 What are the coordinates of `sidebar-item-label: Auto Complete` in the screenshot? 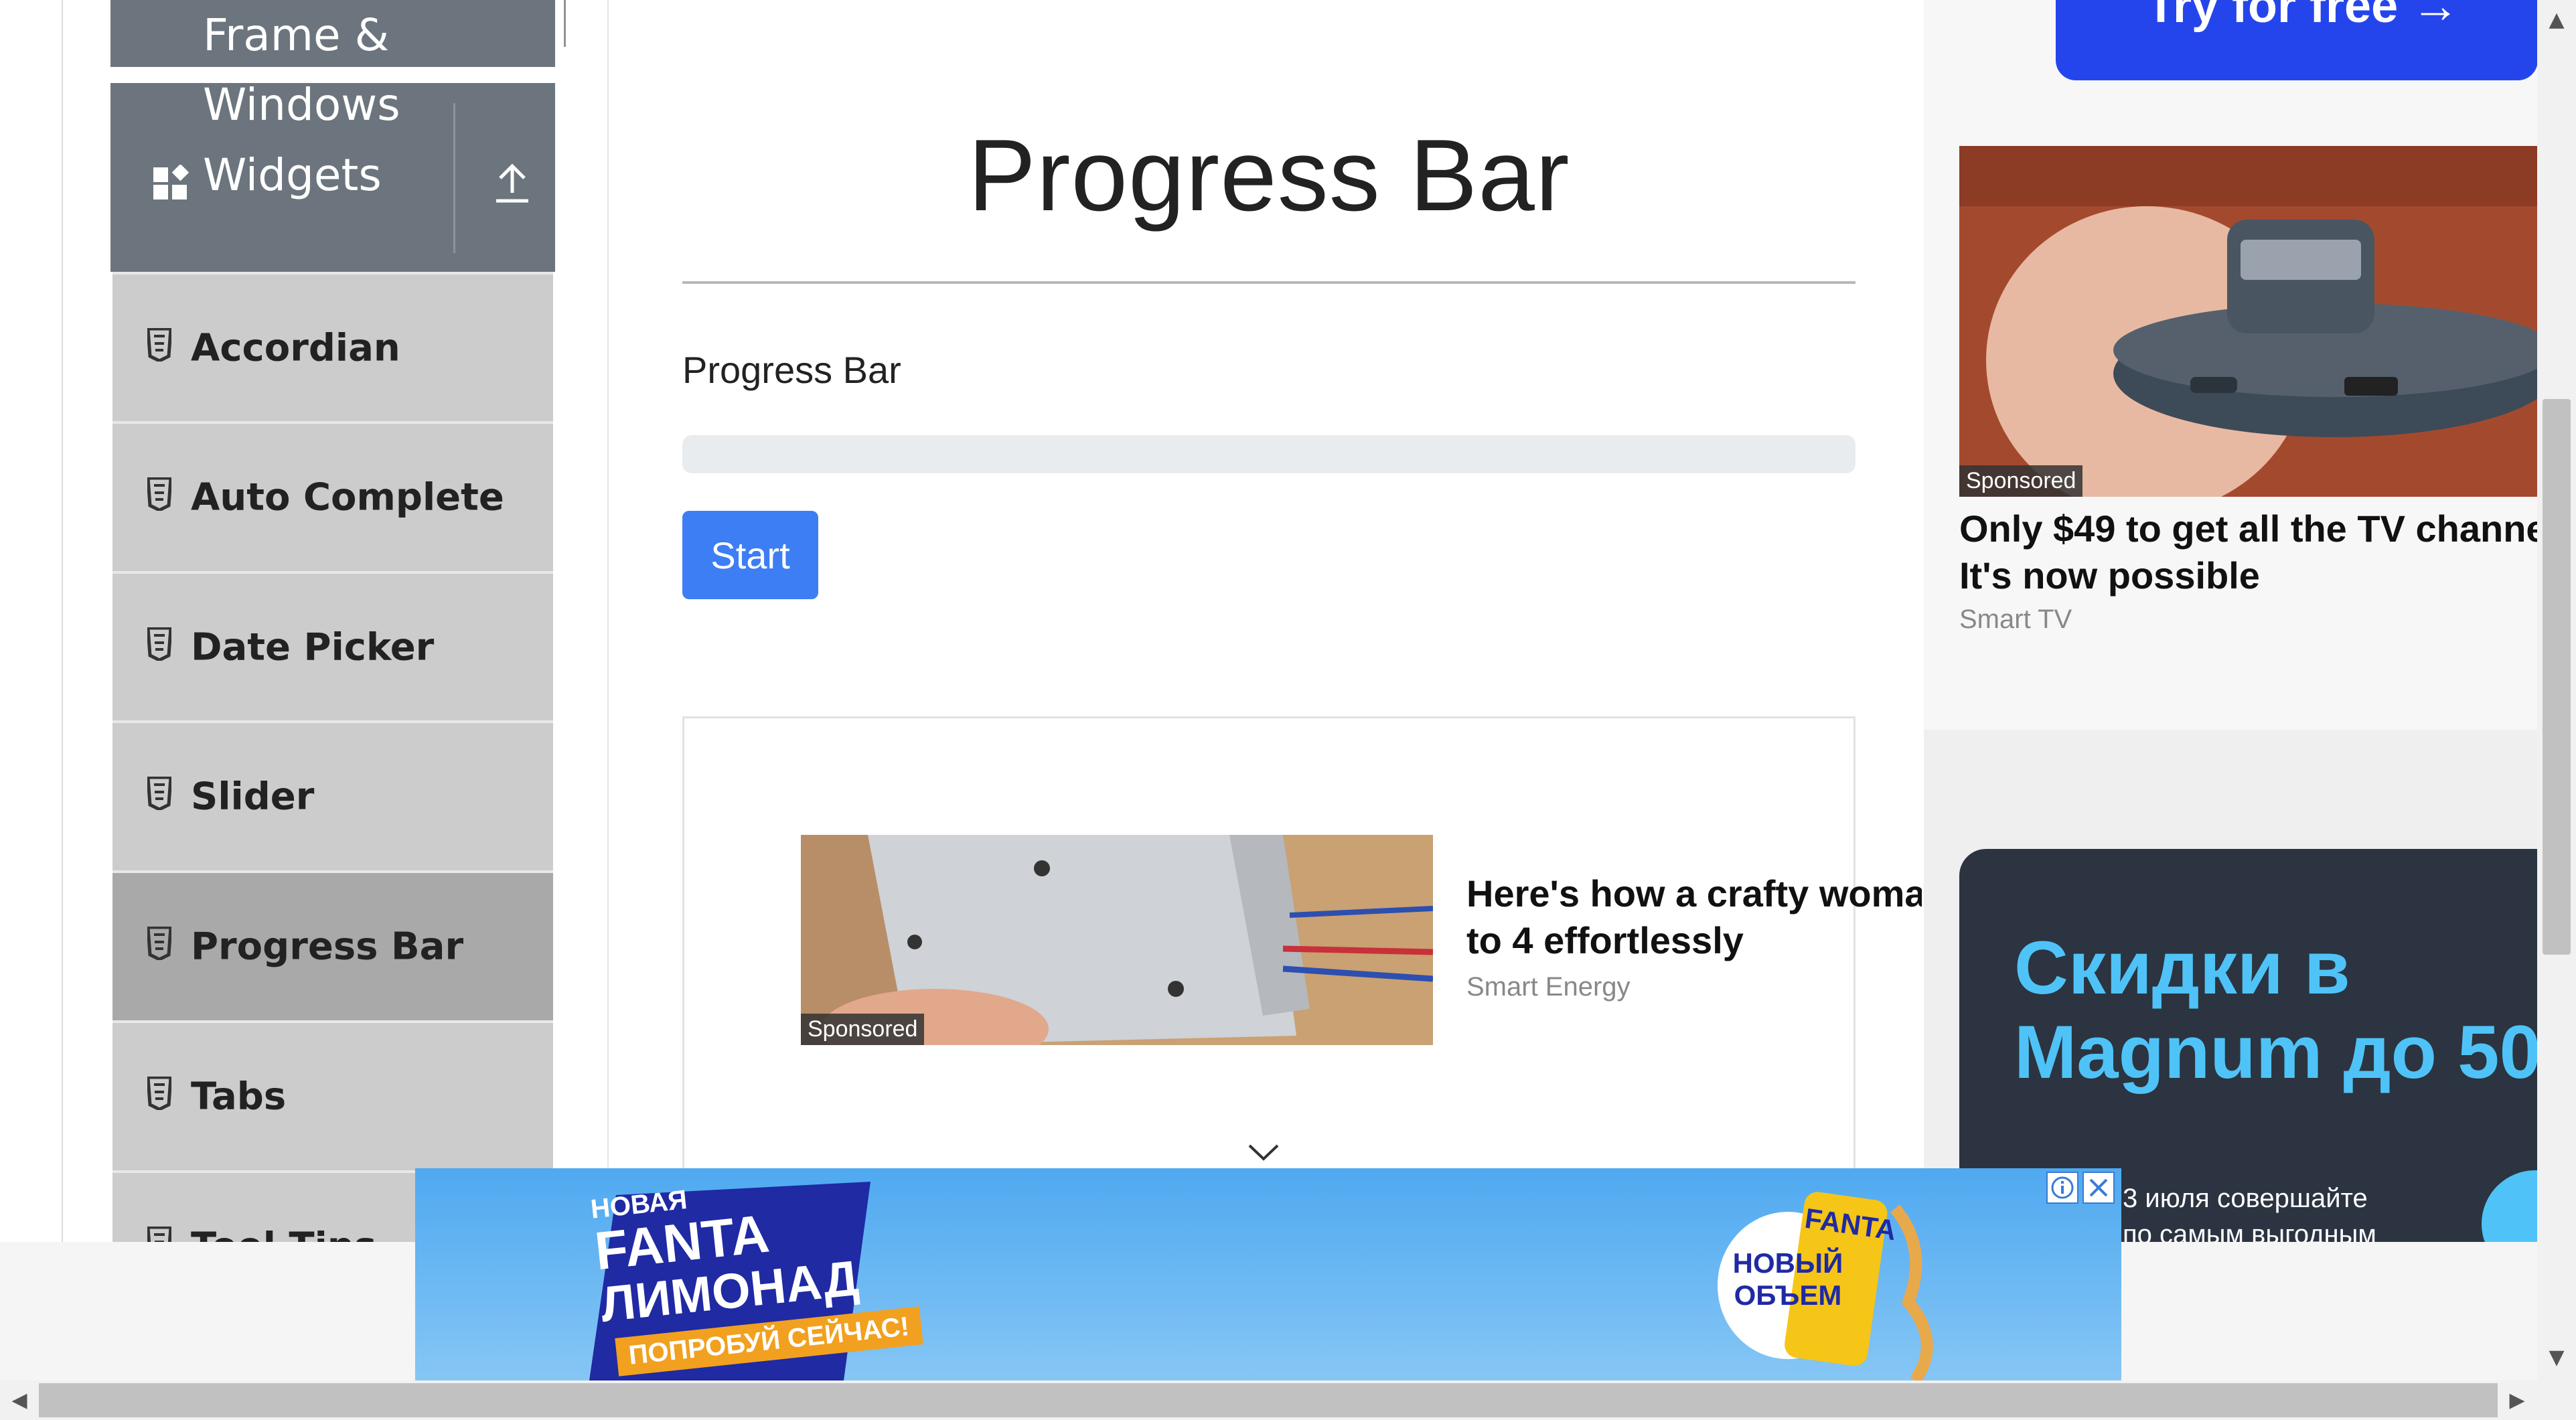 It's located at (348, 497).